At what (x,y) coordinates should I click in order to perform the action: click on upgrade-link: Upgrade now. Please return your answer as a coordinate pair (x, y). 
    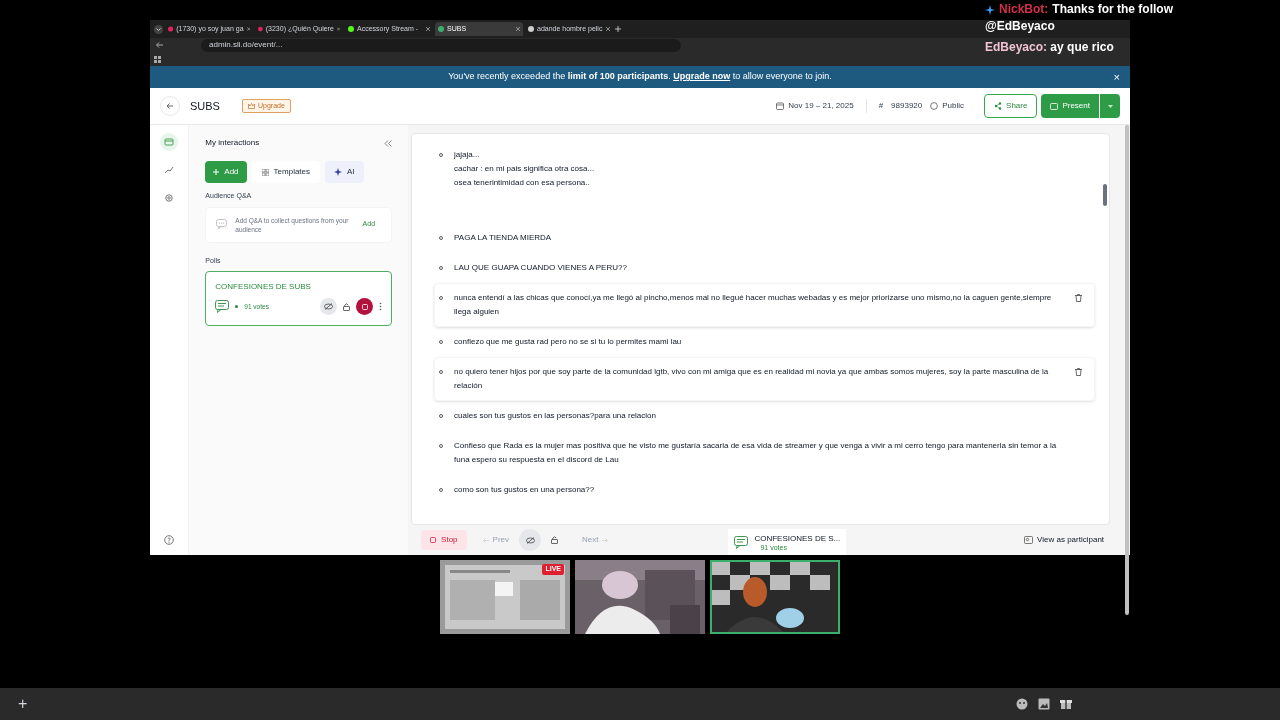
    Looking at the image, I should click on (702, 76).